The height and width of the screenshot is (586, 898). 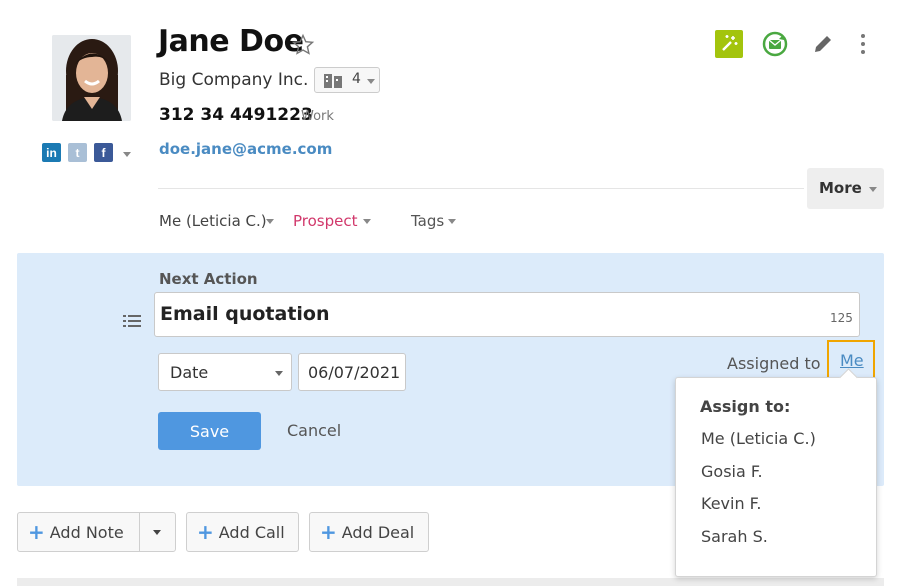 I want to click on tags-dropdown: Tags, so click(x=427, y=221).